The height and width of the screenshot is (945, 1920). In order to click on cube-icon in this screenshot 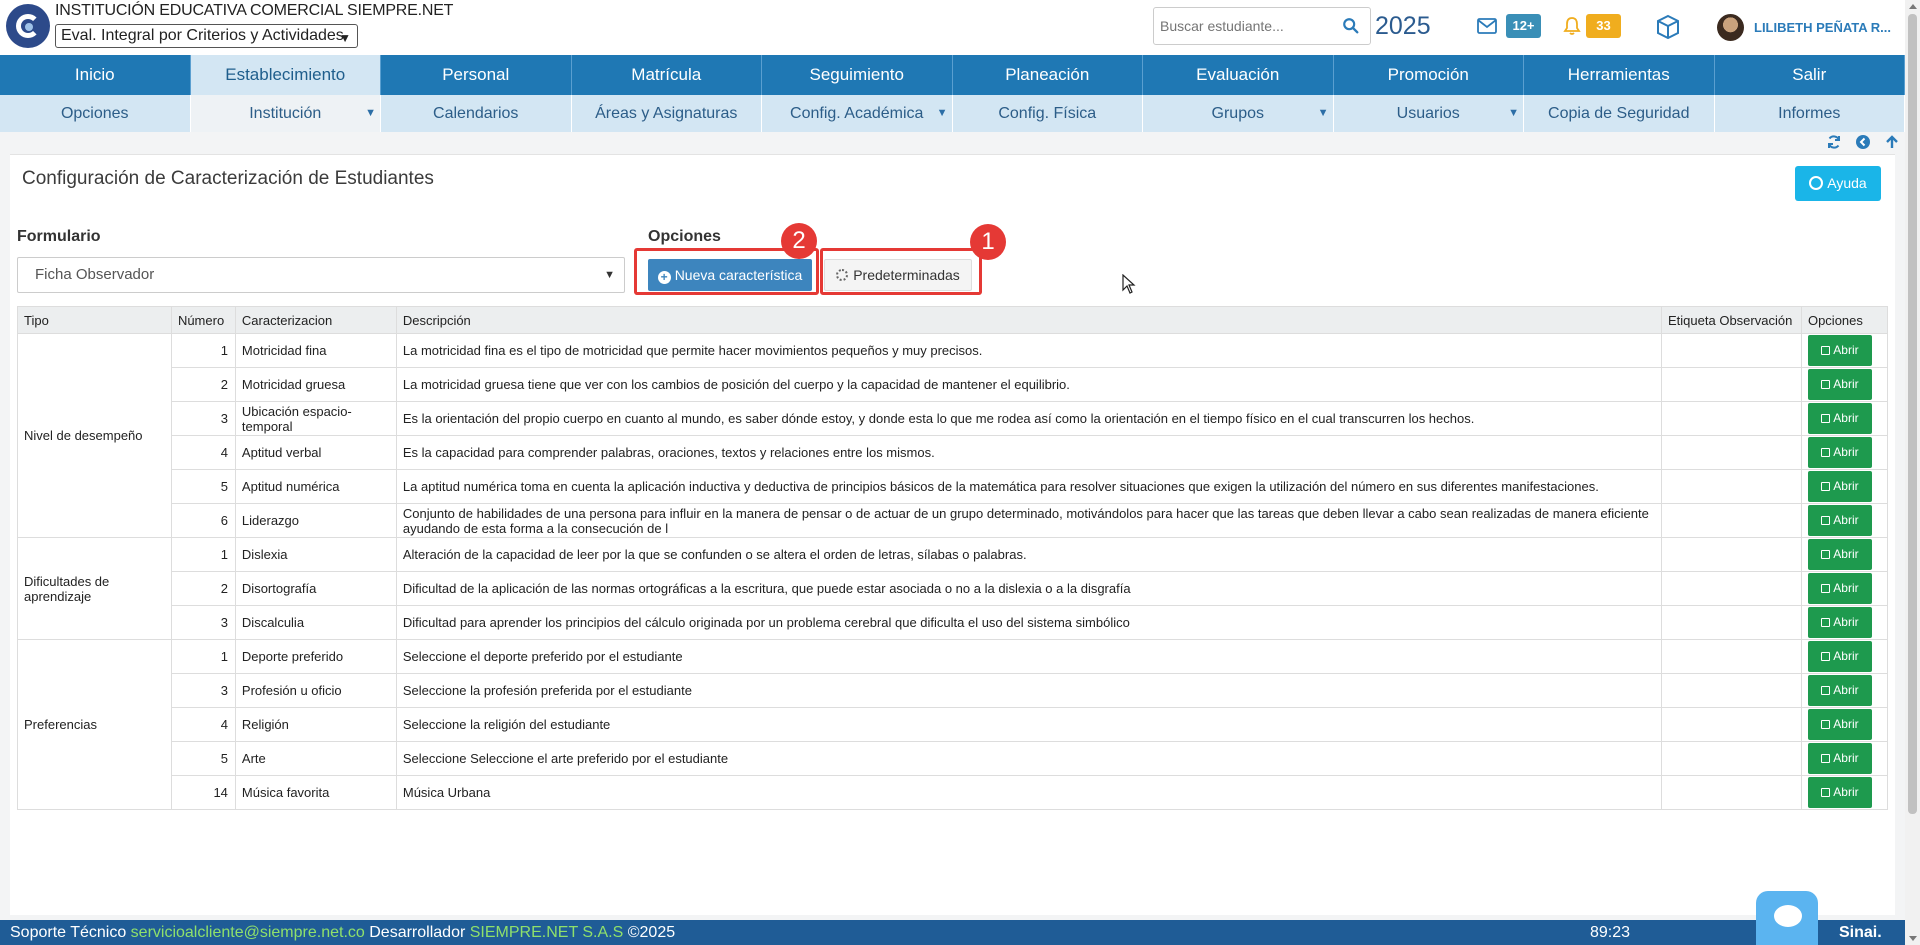, I will do `click(1668, 27)`.